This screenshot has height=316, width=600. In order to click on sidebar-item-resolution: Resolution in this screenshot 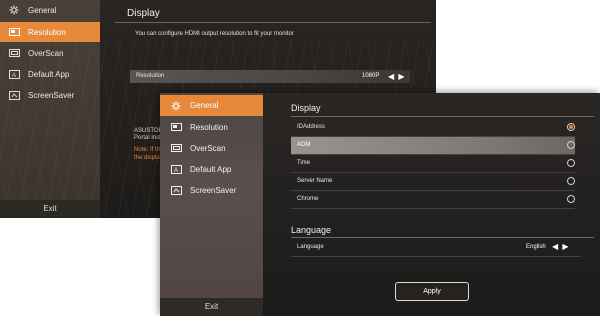, I will do `click(211, 127)`.